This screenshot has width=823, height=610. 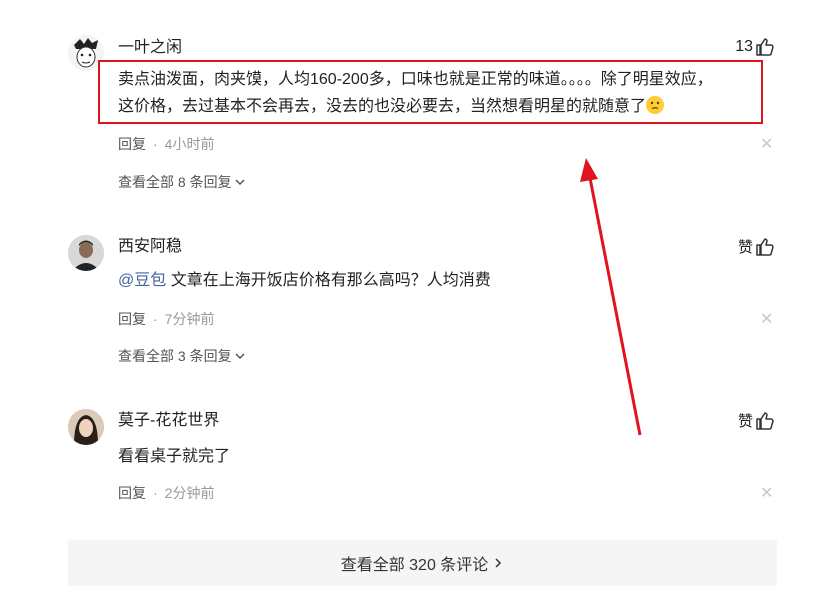 I want to click on chevron-right-icon, so click(x=498, y=563).